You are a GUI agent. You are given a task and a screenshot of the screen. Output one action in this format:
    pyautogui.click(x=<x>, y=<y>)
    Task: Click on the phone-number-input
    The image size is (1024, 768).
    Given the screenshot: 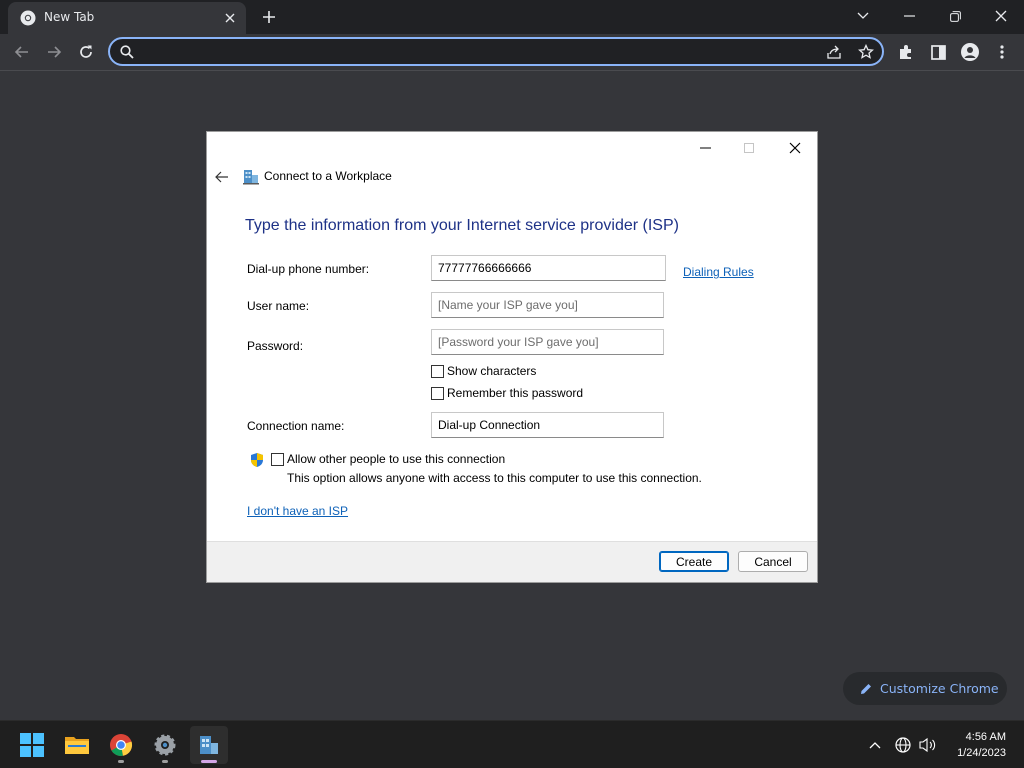 What is the action you would take?
    pyautogui.click(x=548, y=268)
    